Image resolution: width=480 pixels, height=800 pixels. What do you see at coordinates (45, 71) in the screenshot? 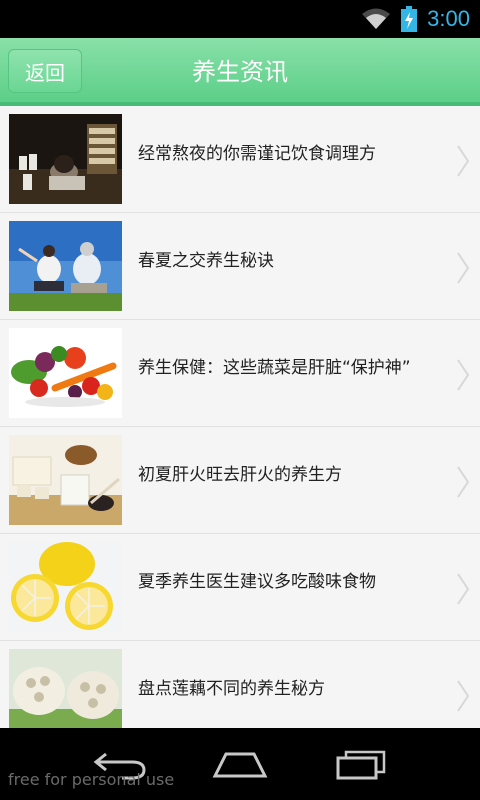
I see `back-button: 返回` at bounding box center [45, 71].